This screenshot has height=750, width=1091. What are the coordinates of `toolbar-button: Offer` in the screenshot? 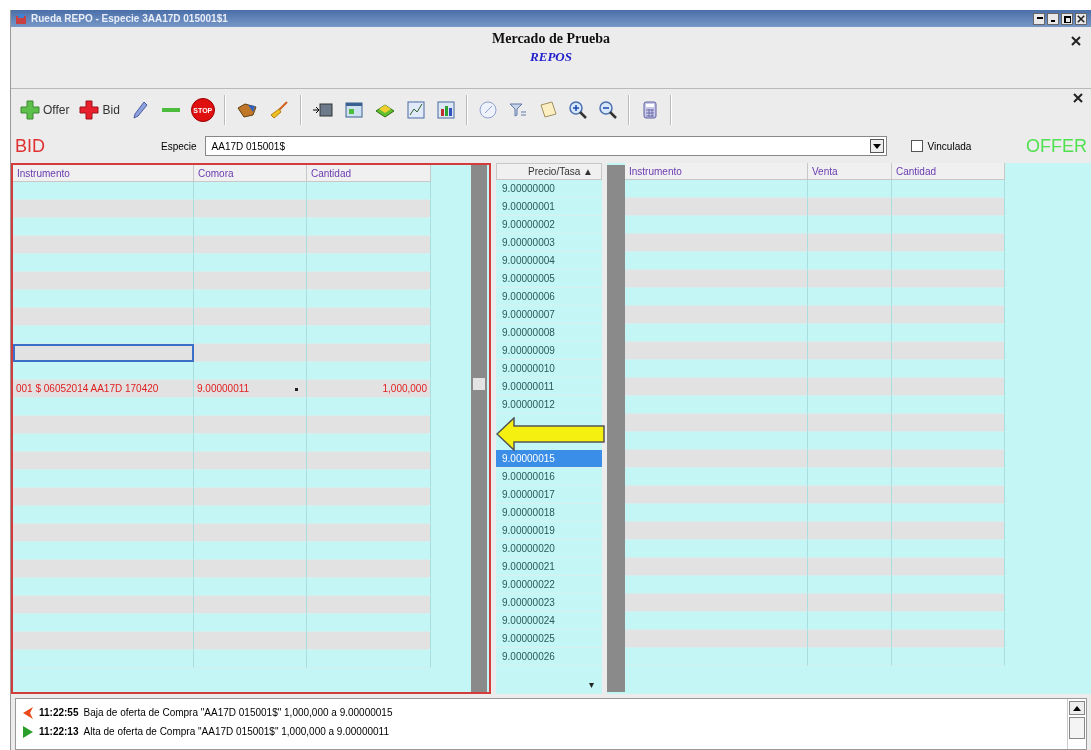 It's located at (45, 110).